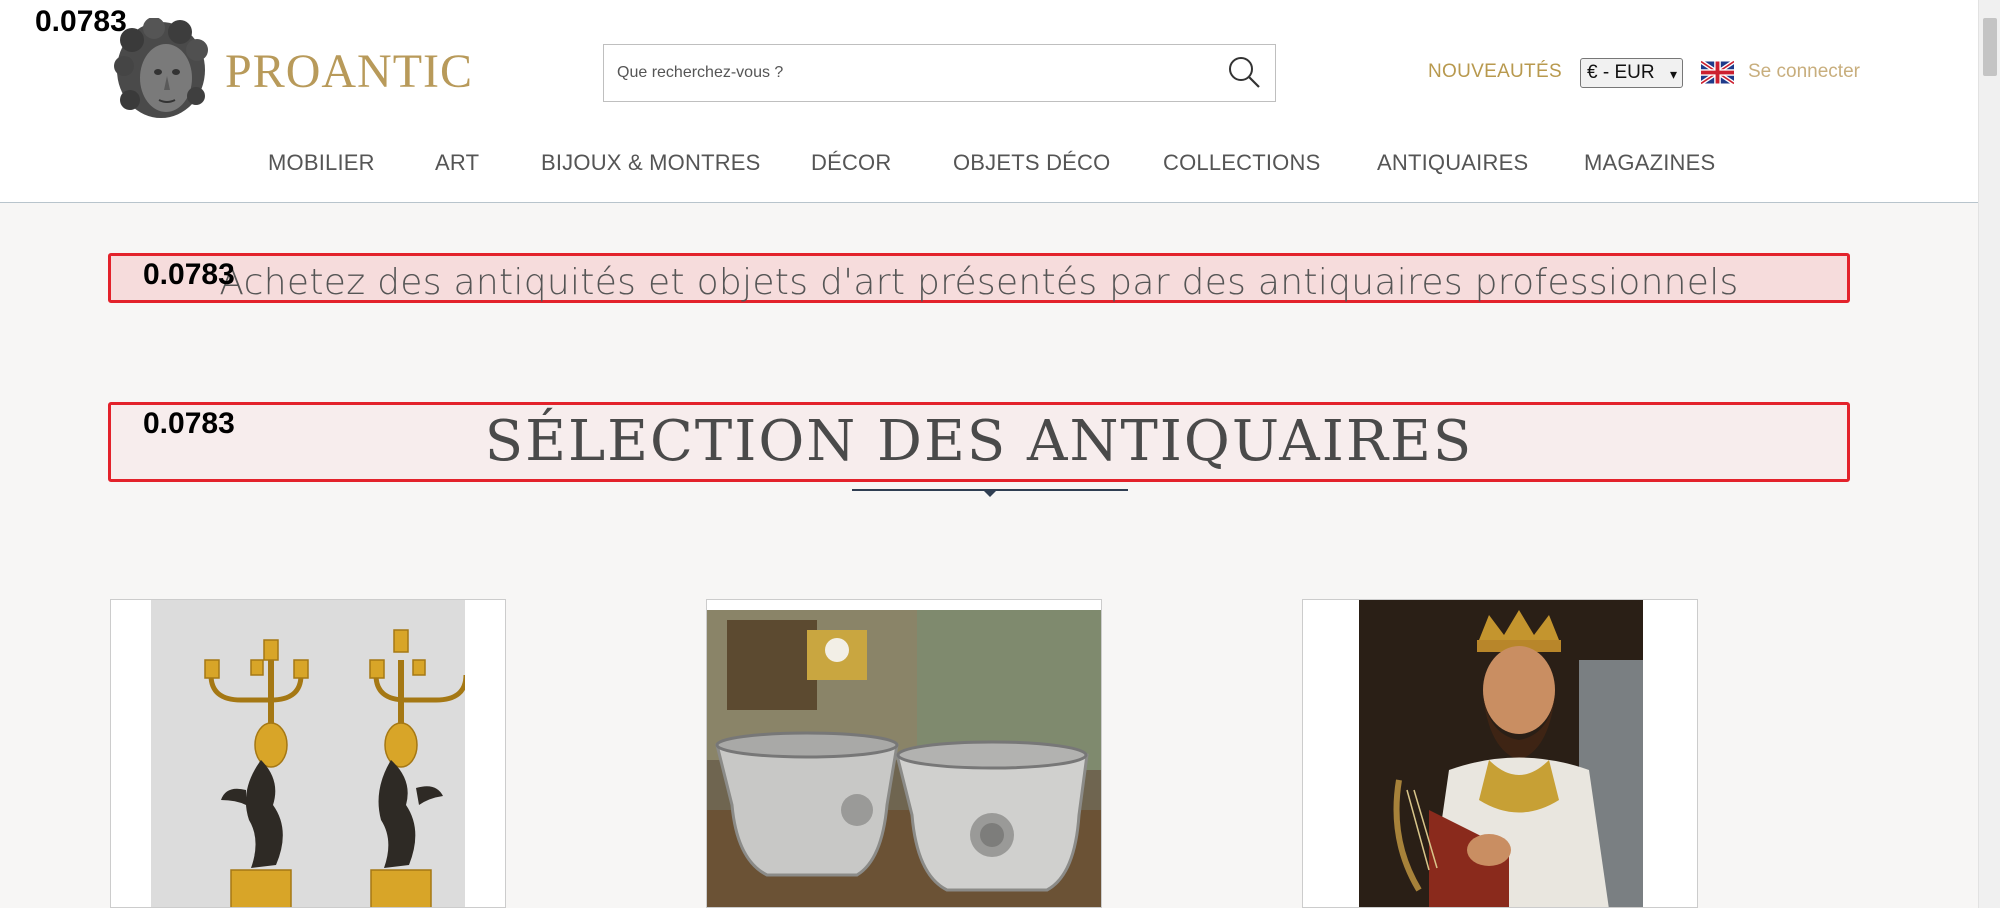 The width and height of the screenshot is (2000, 908). Describe the element at coordinates (651, 165) in the screenshot. I see `nav-item-bijoux-montres: BIJOUX & MONTRES` at that location.